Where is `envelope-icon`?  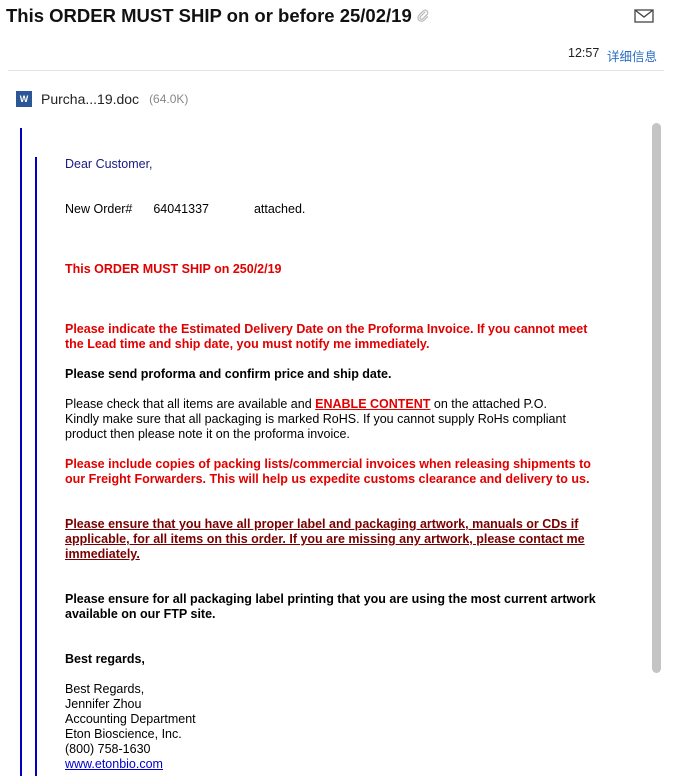 envelope-icon is located at coordinates (644, 16).